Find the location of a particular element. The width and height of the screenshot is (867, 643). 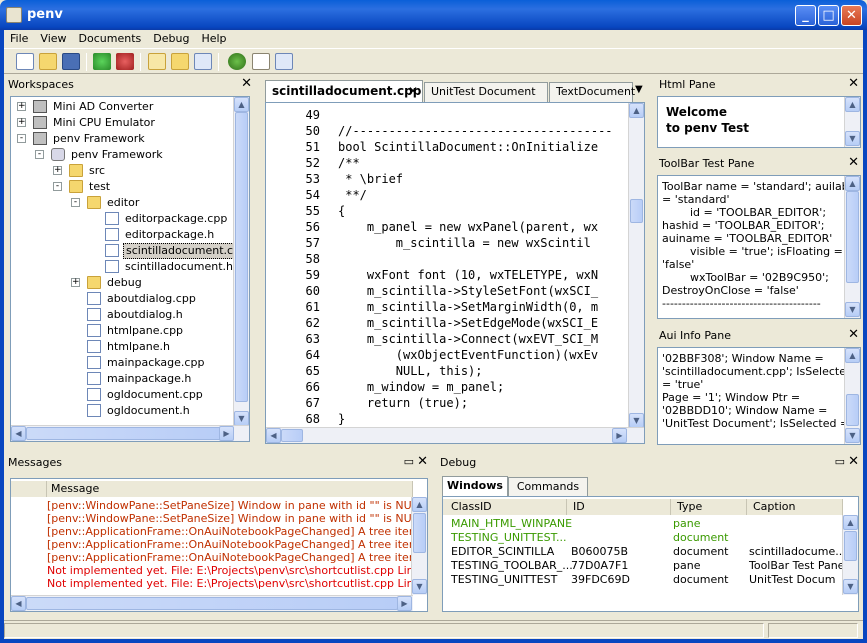

new-file-icon is located at coordinates (25, 61).